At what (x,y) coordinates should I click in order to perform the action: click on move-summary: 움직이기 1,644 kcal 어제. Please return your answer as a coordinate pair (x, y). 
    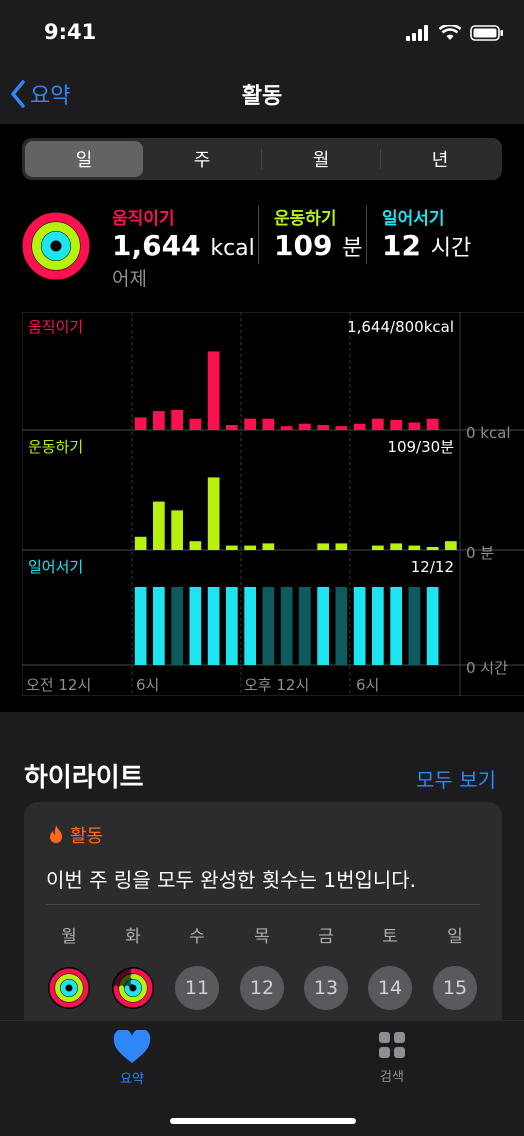
    Looking at the image, I should click on (183, 247).